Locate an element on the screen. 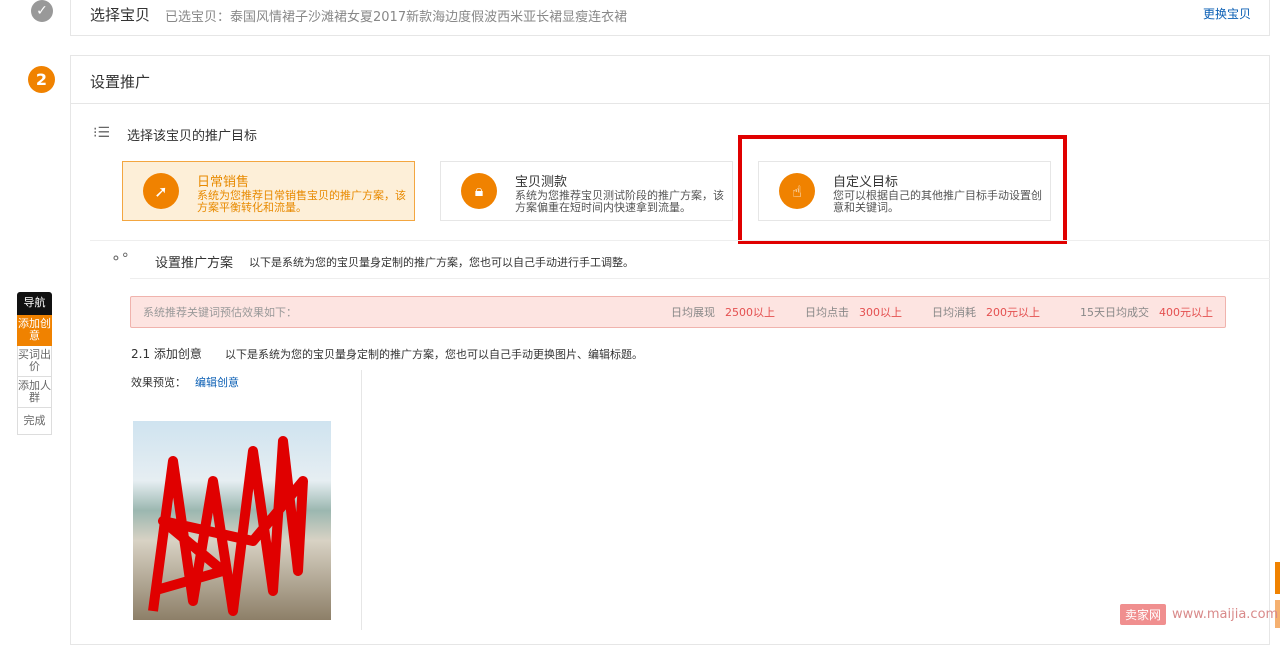 This screenshot has width=1280, height=645. lock-icon: 🔒︎ is located at coordinates (479, 191).